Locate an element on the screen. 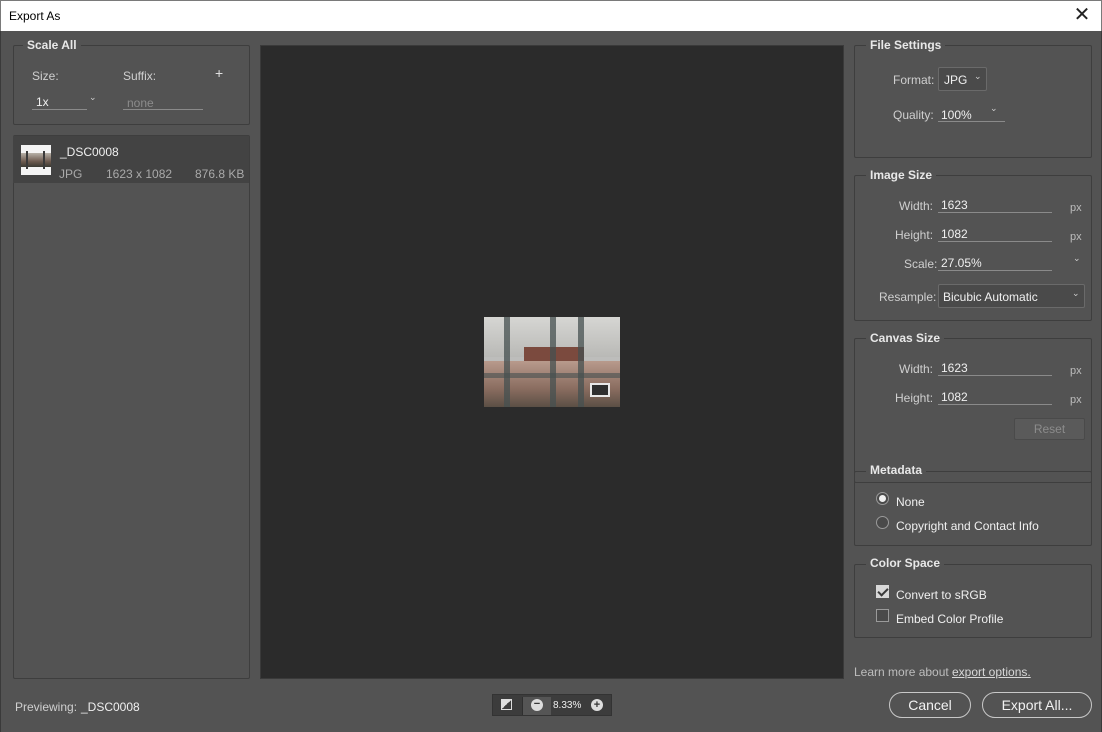 The height and width of the screenshot is (732, 1102). canvas-size-title: Canvas Size is located at coordinates (905, 338).